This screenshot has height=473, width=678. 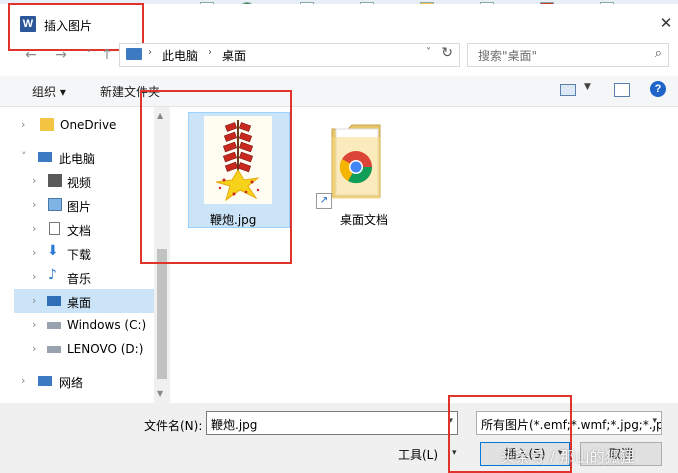 I want to click on file-type-dropdown-icon: ▾, so click(x=653, y=421).